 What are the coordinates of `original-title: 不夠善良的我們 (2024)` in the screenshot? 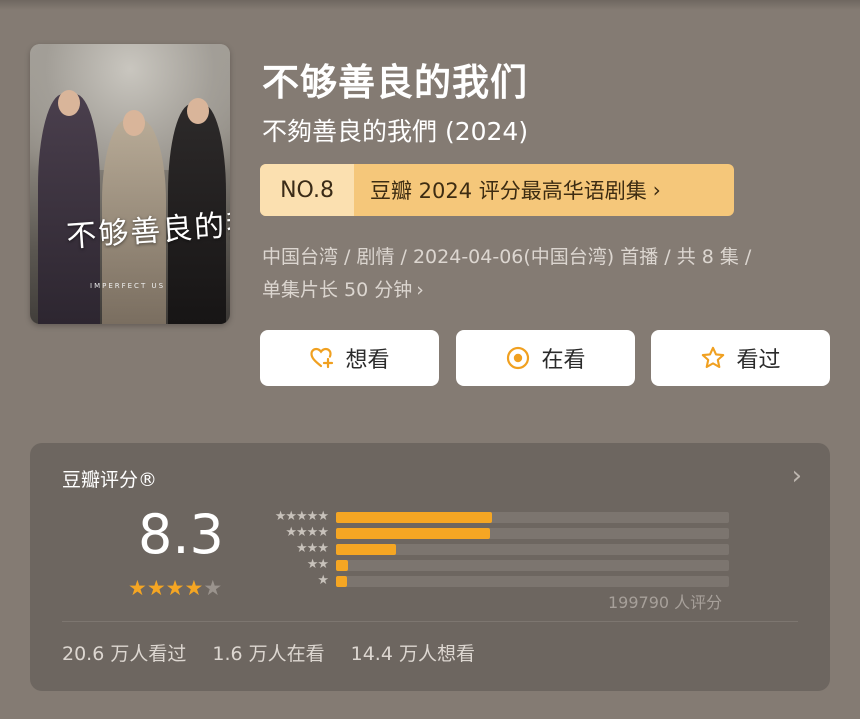 It's located at (395, 131).